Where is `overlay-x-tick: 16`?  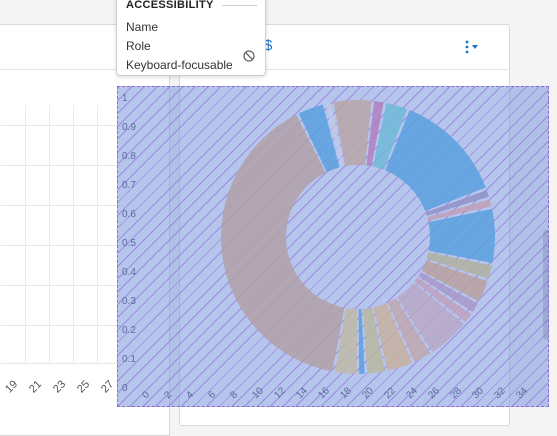
overlay-x-tick: 16 is located at coordinates (324, 393).